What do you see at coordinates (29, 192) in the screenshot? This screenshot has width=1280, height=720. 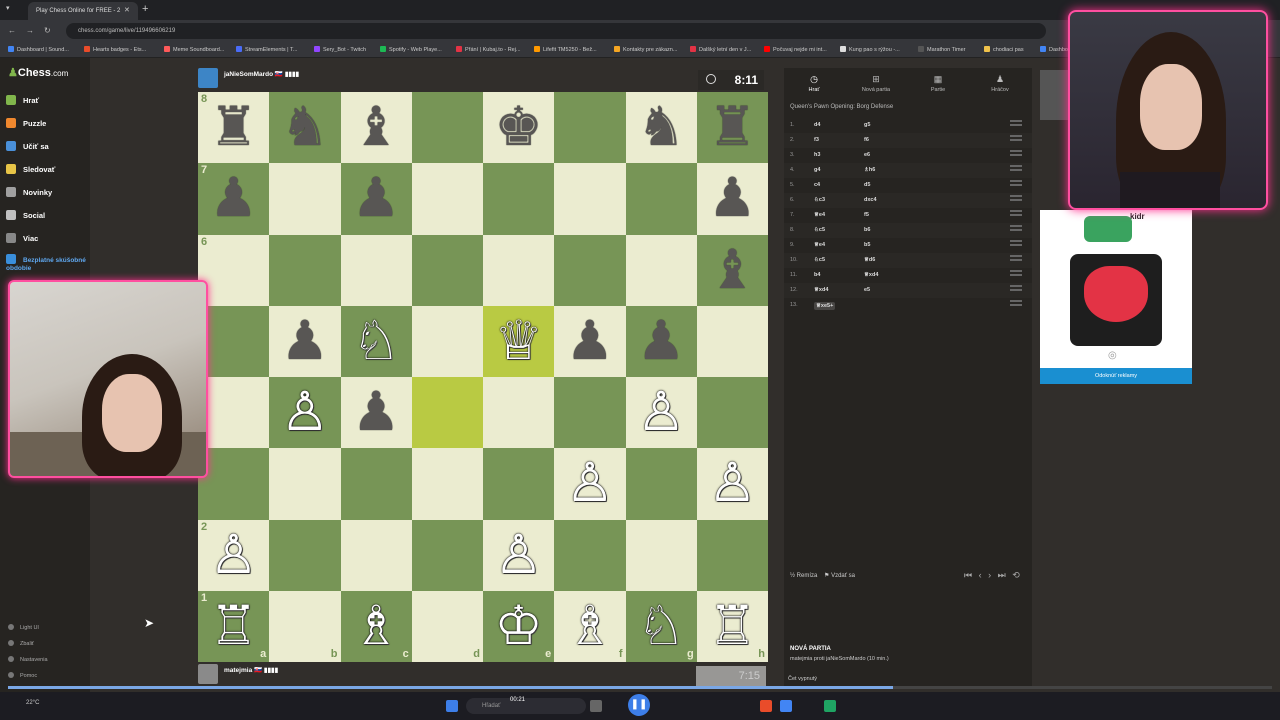 I see `sidebar-item: Novinky` at bounding box center [29, 192].